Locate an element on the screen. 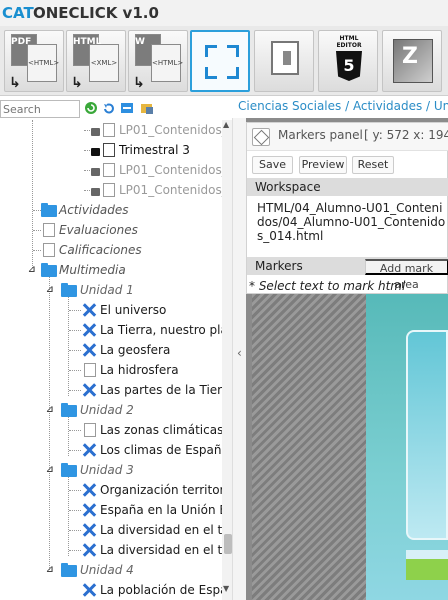 The width and height of the screenshot is (448, 600). tree-item-label: Calificaciones is located at coordinates (100, 250).